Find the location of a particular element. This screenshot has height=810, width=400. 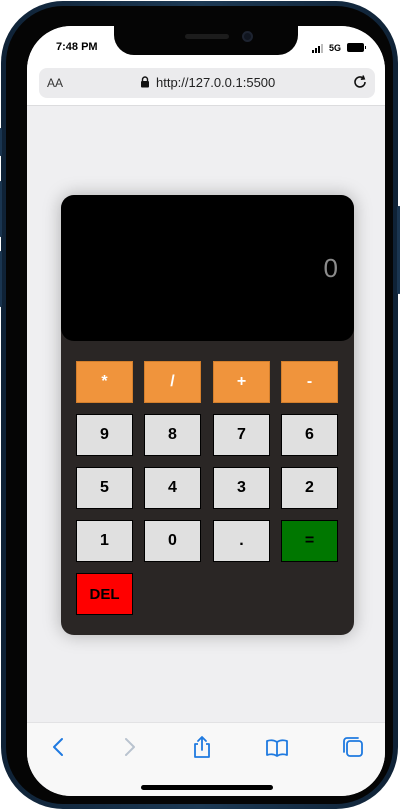

status-bar: 7:48 PM 5G is located at coordinates (206, 47).